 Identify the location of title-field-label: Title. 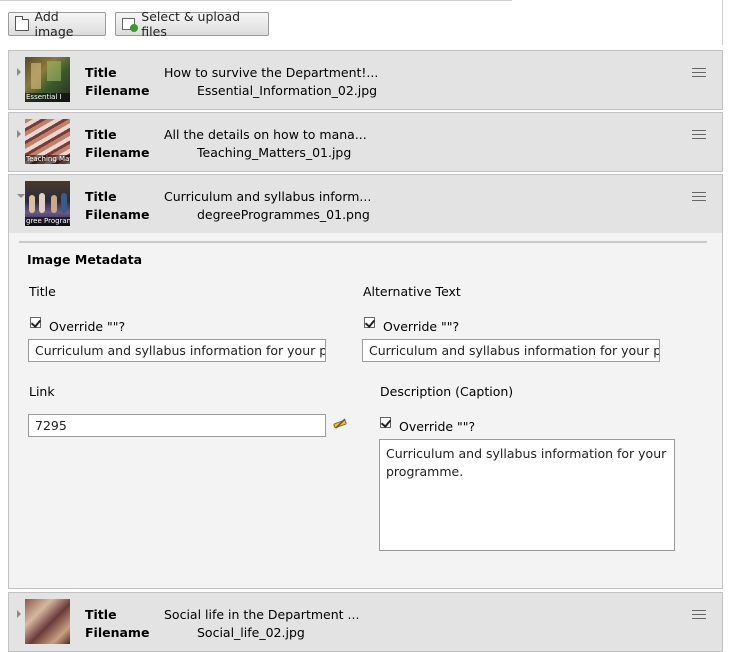
(42, 291).